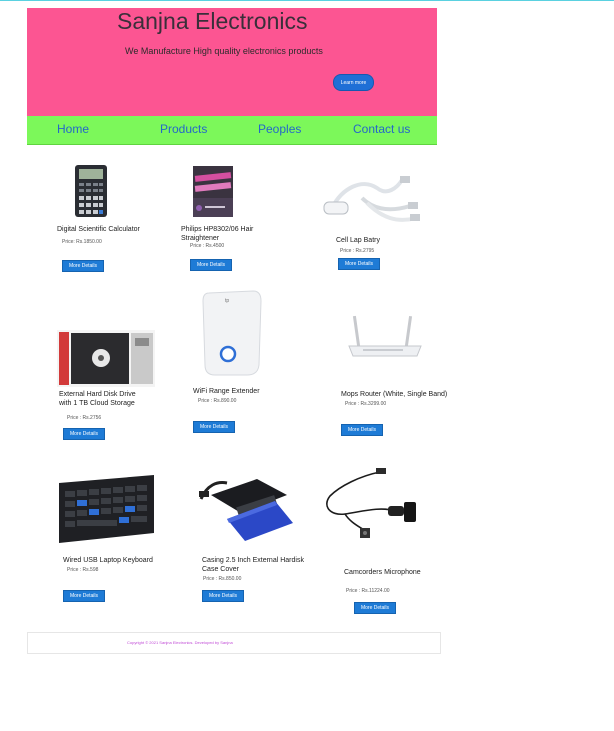  What do you see at coordinates (366, 404) in the screenshot?
I see `product-price: Price : Rs.3299.00` at bounding box center [366, 404].